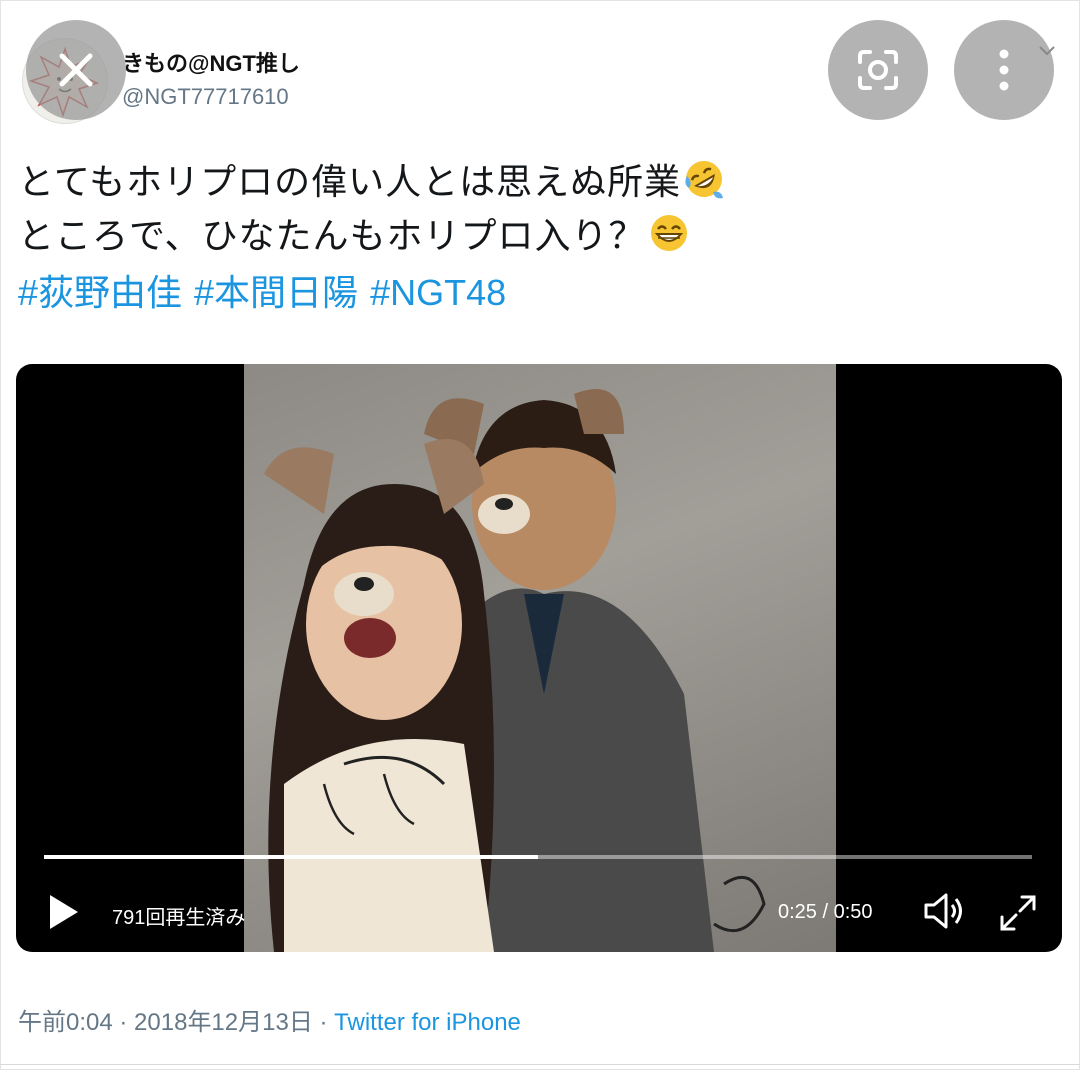 This screenshot has width=1080, height=1070. Describe the element at coordinates (668, 233) in the screenshot. I see `grinning-face-emoji` at that location.